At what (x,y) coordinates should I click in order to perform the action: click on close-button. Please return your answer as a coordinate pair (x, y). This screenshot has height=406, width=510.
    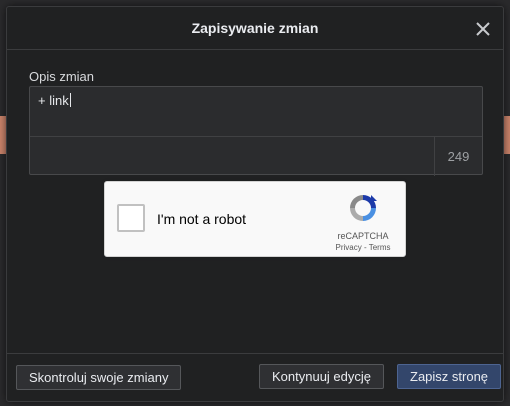
    Looking at the image, I should click on (483, 29).